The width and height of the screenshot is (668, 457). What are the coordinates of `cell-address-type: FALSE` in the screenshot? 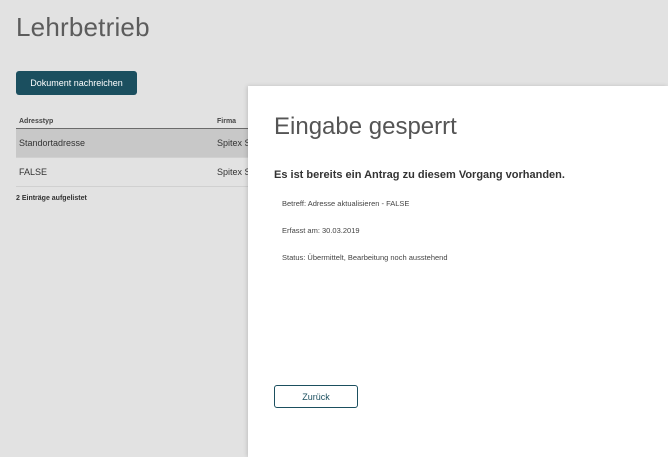 It's located at (33, 172).